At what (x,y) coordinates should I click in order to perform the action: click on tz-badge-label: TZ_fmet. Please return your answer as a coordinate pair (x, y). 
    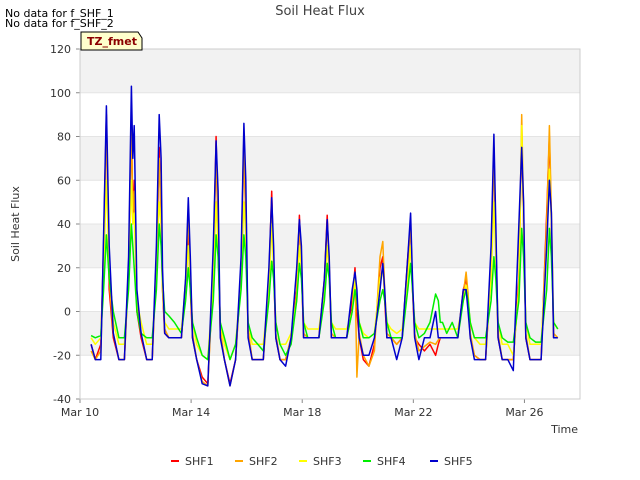
    Looking at the image, I should click on (112, 41).